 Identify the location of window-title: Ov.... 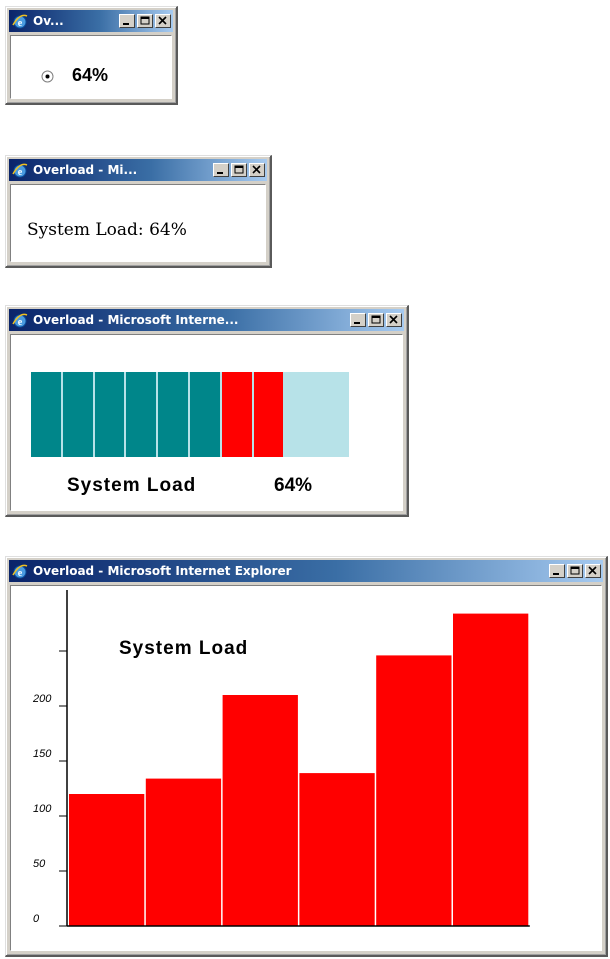
(48, 21).